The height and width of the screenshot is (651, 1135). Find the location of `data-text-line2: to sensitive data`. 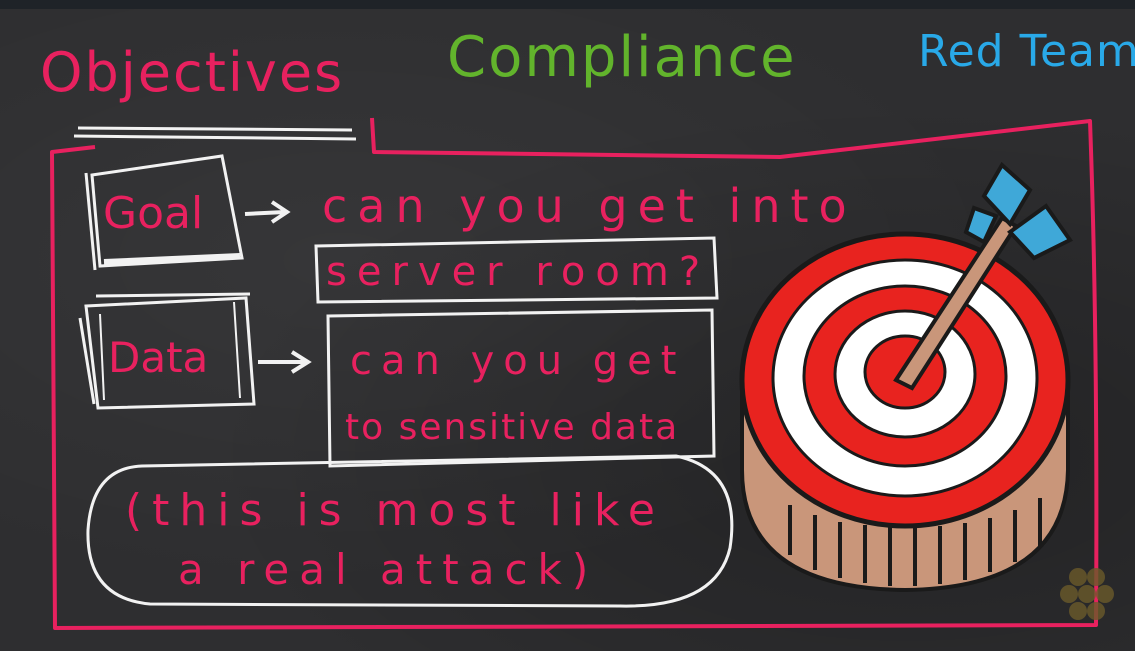

data-text-line2: to sensitive data is located at coordinates (512, 427).